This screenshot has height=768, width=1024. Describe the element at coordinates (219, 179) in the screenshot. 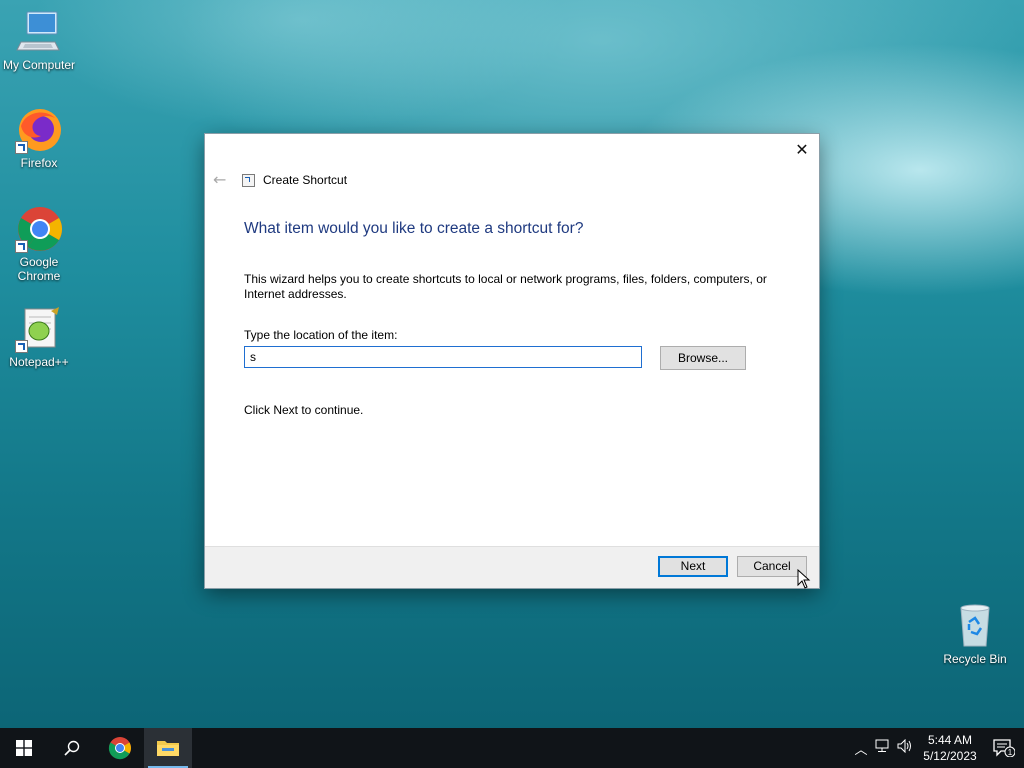

I see `back-arrow-icon: ←` at that location.